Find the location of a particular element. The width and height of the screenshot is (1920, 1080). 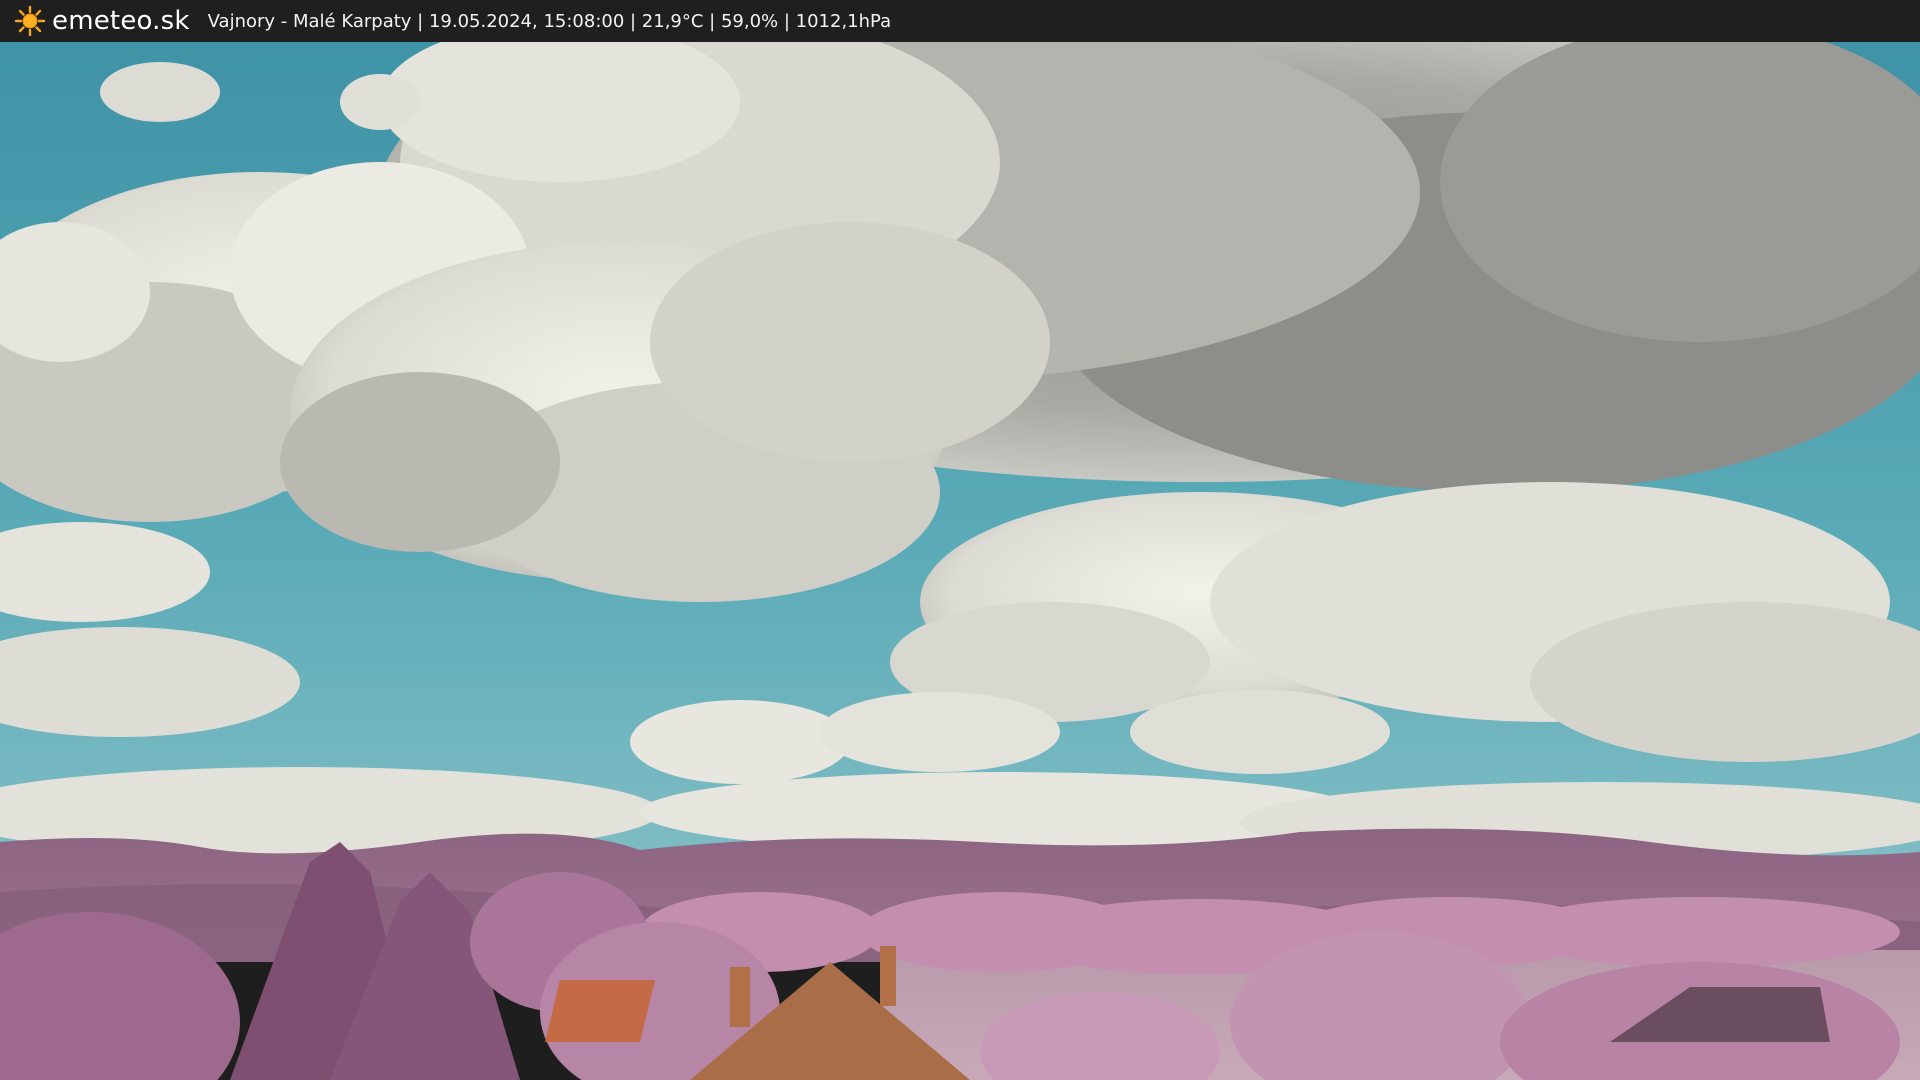

sun-icon is located at coordinates (30, 21).